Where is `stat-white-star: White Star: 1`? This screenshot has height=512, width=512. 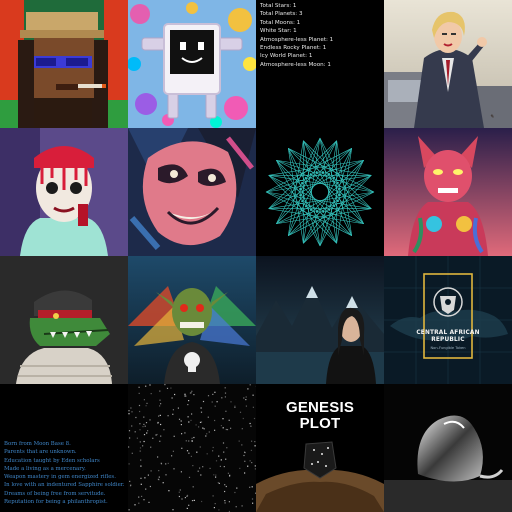 stat-white-star: White Star: 1 is located at coordinates (278, 31).